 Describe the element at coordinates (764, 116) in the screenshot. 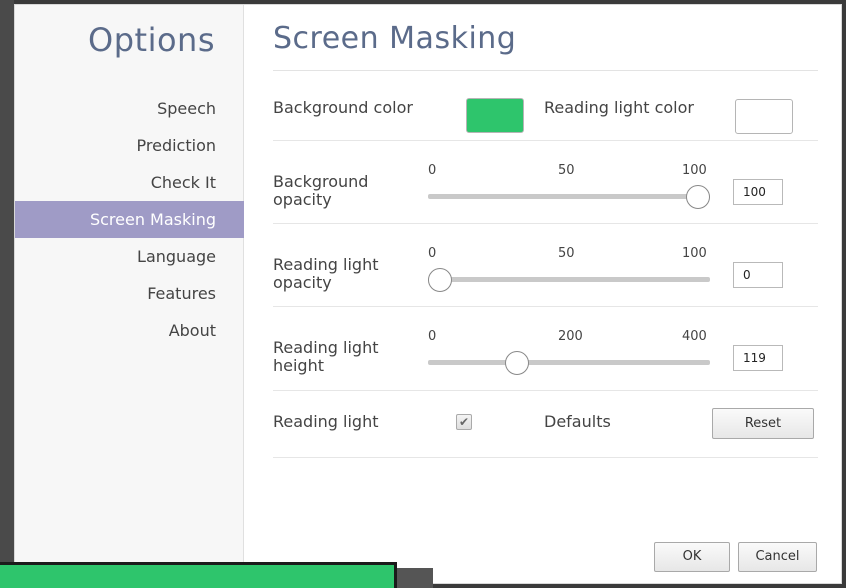

I see `reading-light-color-swatch` at that location.